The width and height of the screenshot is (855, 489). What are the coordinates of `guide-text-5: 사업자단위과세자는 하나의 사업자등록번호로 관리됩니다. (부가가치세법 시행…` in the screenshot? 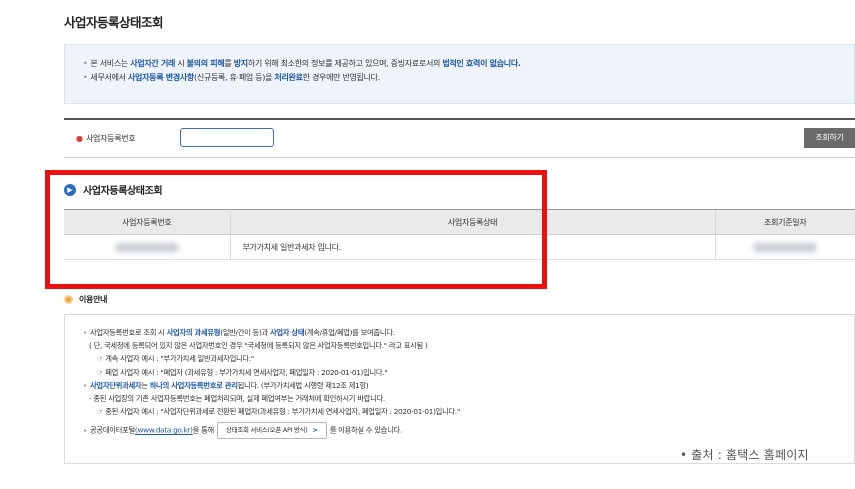 It's located at (229, 385).